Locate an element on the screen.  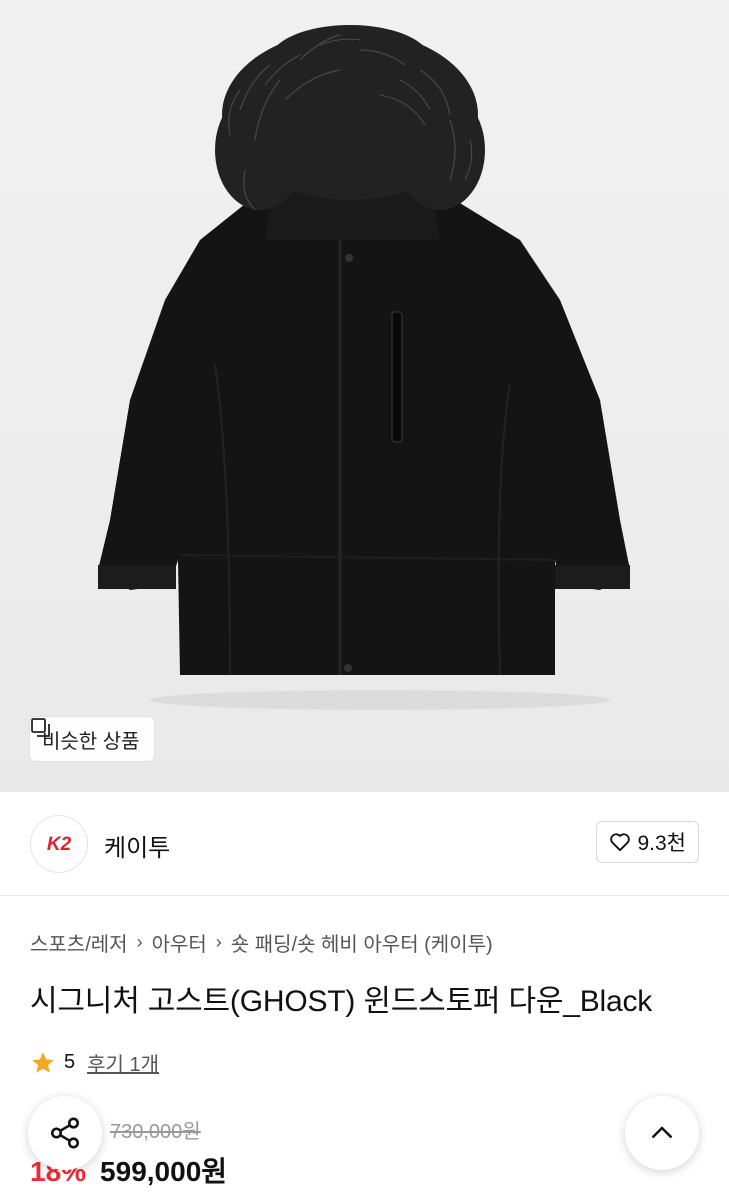
rating-value: 5 is located at coordinates (70, 1062).